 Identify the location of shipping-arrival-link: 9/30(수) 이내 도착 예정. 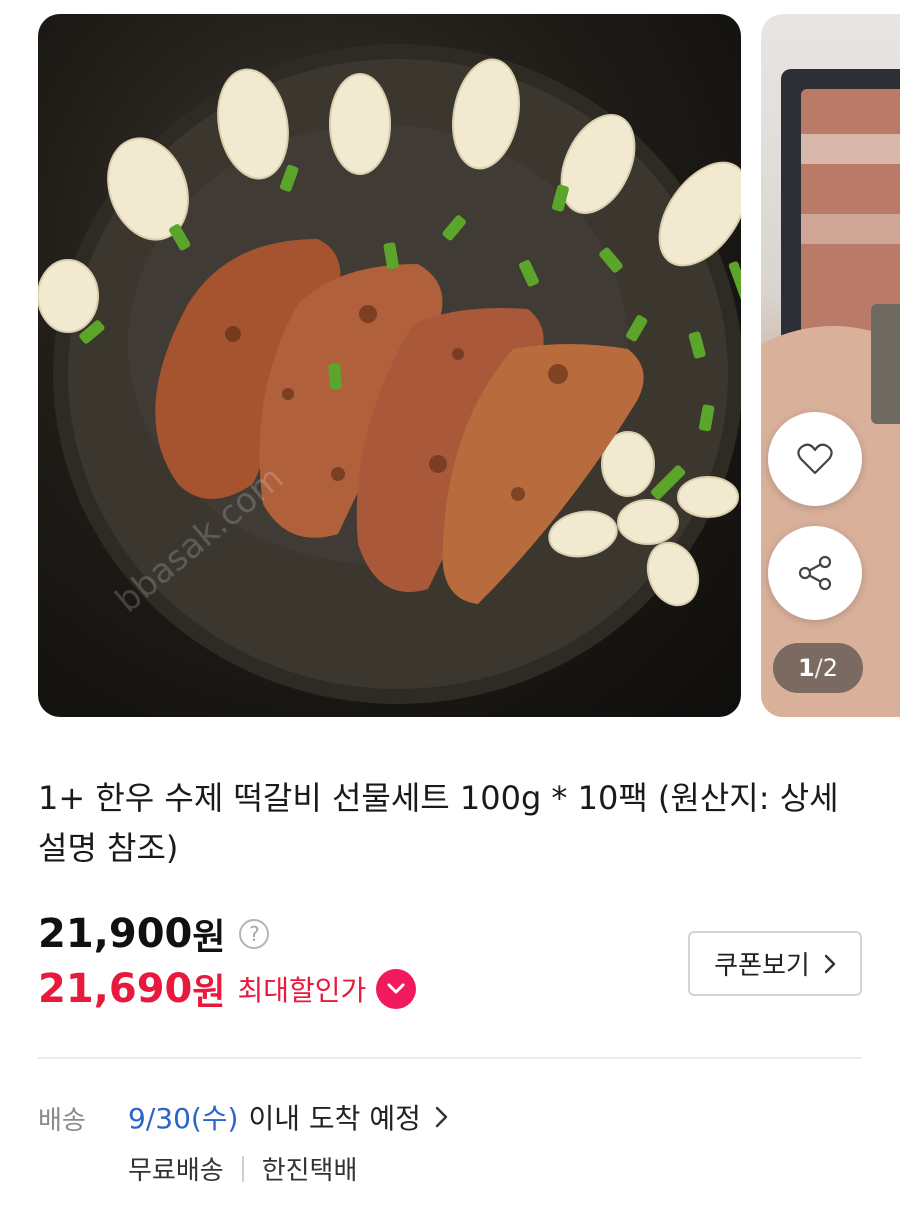
(288, 1117).